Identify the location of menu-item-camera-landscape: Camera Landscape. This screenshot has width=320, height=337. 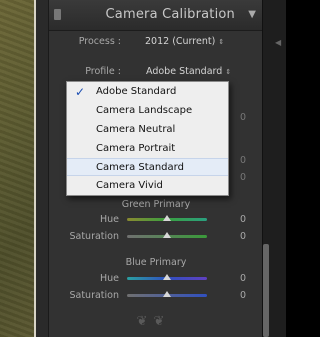
(147, 111).